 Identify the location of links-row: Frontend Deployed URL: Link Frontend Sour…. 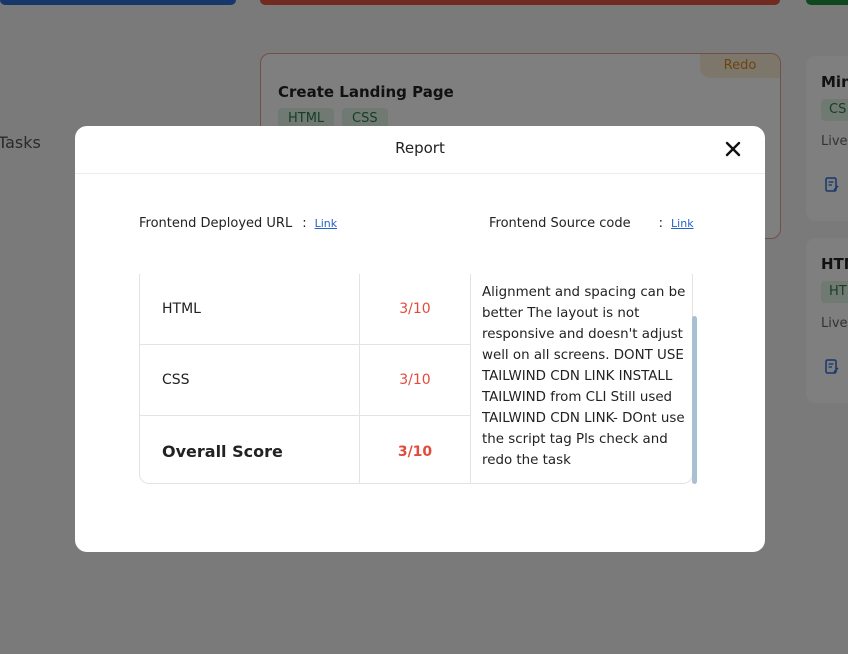
(418, 226).